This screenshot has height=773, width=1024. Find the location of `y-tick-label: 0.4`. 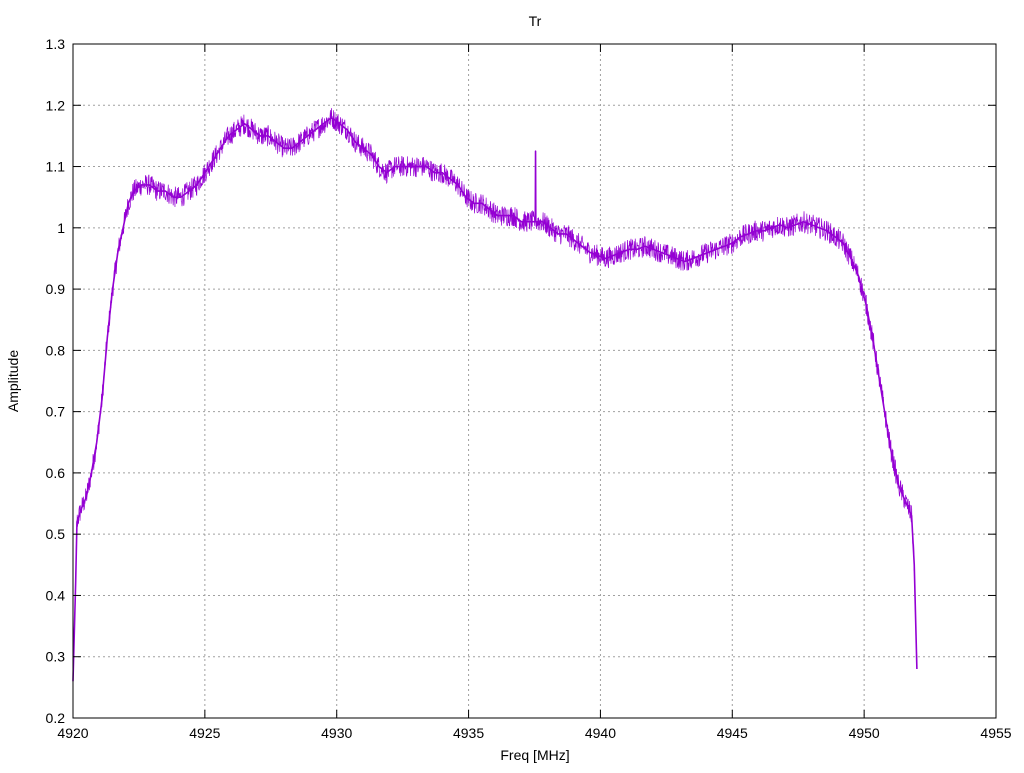

y-tick-label: 0.4 is located at coordinates (56, 595).